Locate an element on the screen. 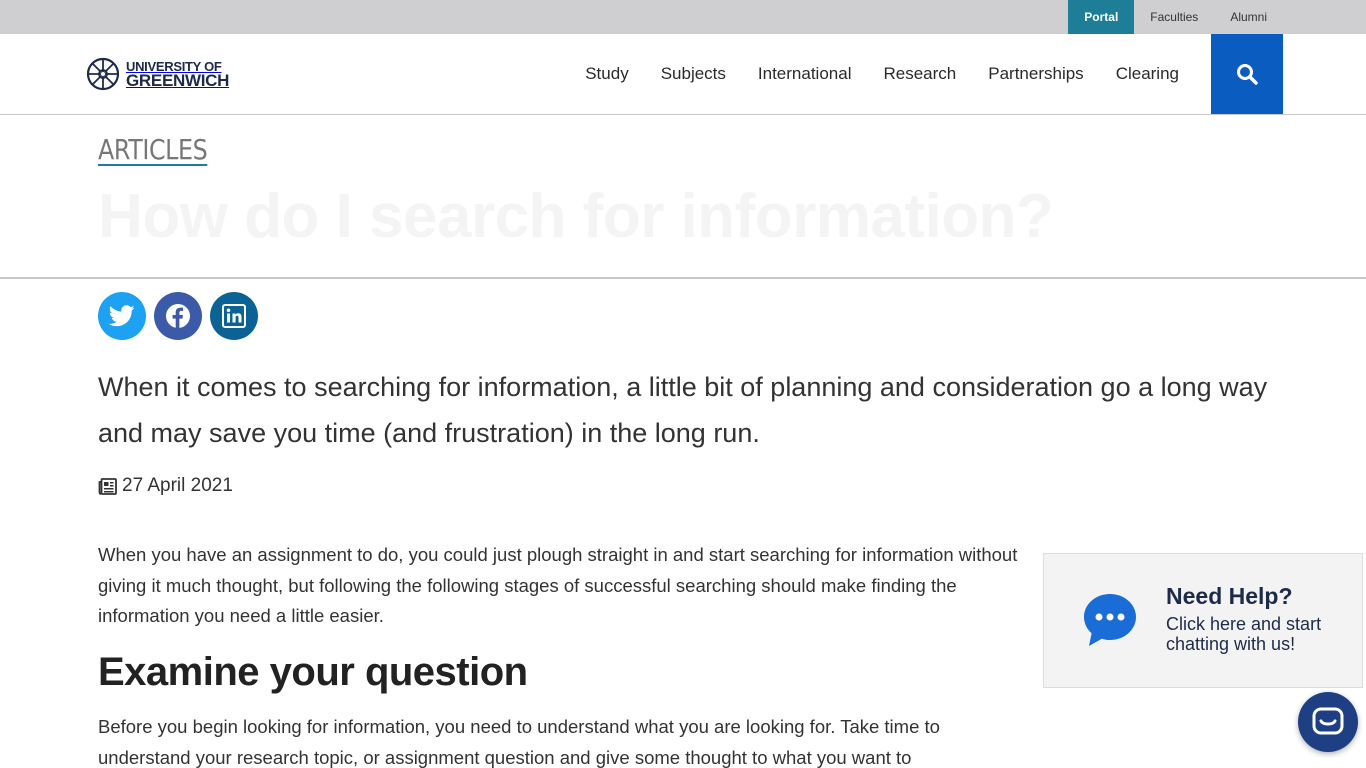  logo-text: UNIVERSITY OF GREENWICH is located at coordinates (178, 75).